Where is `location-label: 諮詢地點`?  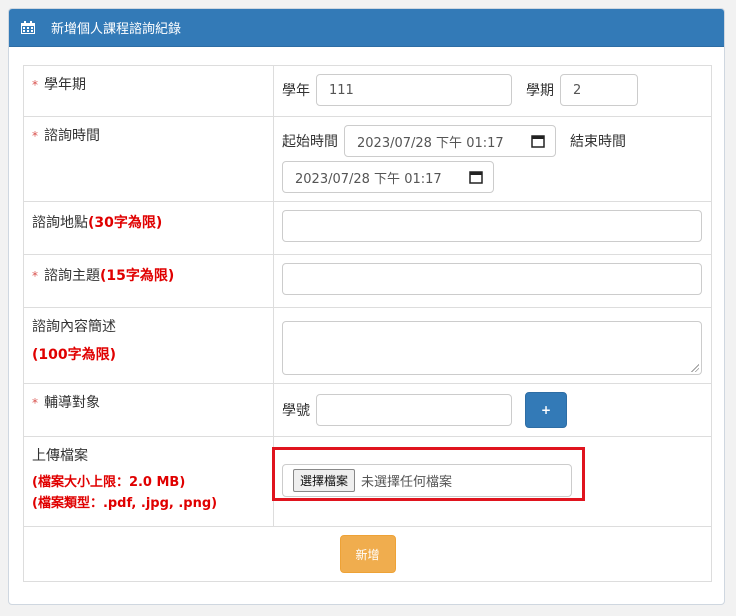 location-label: 諮詢地點 is located at coordinates (60, 223).